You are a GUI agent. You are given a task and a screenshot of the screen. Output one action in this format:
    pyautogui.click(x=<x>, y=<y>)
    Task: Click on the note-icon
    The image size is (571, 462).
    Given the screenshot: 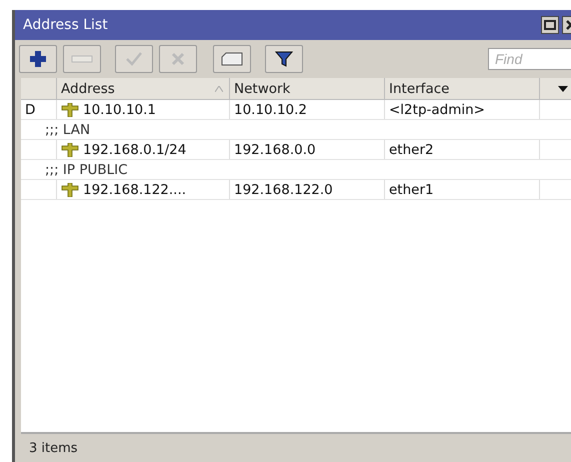 What is the action you would take?
    pyautogui.click(x=232, y=59)
    